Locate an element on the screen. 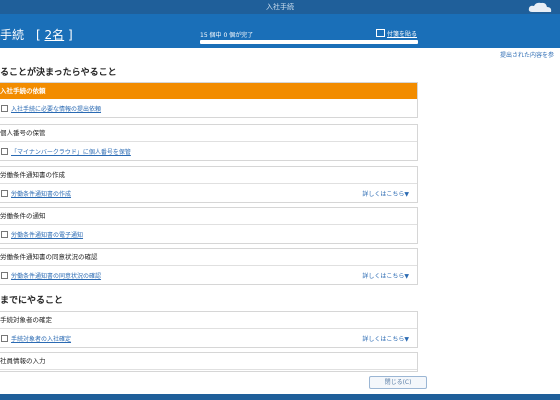  card-title: 個人番号の保管 is located at coordinates (208, 133).